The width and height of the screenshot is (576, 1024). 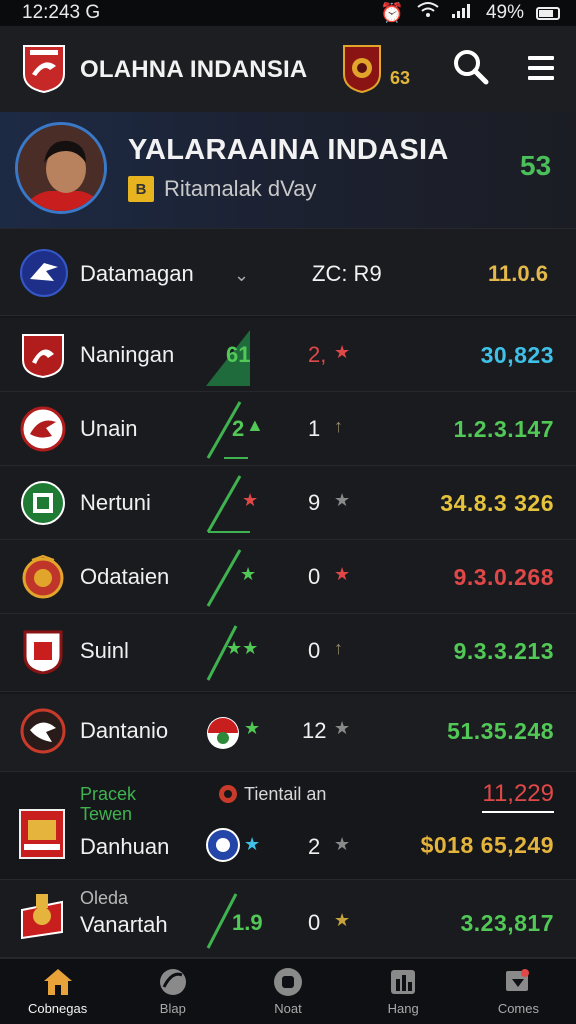 What do you see at coordinates (57, 1008) in the screenshot?
I see `nav-home-label: Cobnegas` at bounding box center [57, 1008].